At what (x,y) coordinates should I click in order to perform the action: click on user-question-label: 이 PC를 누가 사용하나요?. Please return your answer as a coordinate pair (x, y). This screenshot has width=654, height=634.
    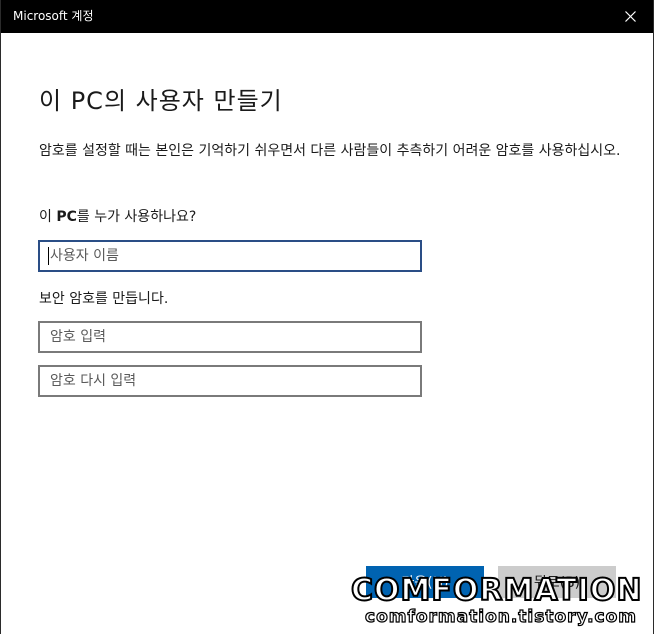
    Looking at the image, I should click on (117, 217).